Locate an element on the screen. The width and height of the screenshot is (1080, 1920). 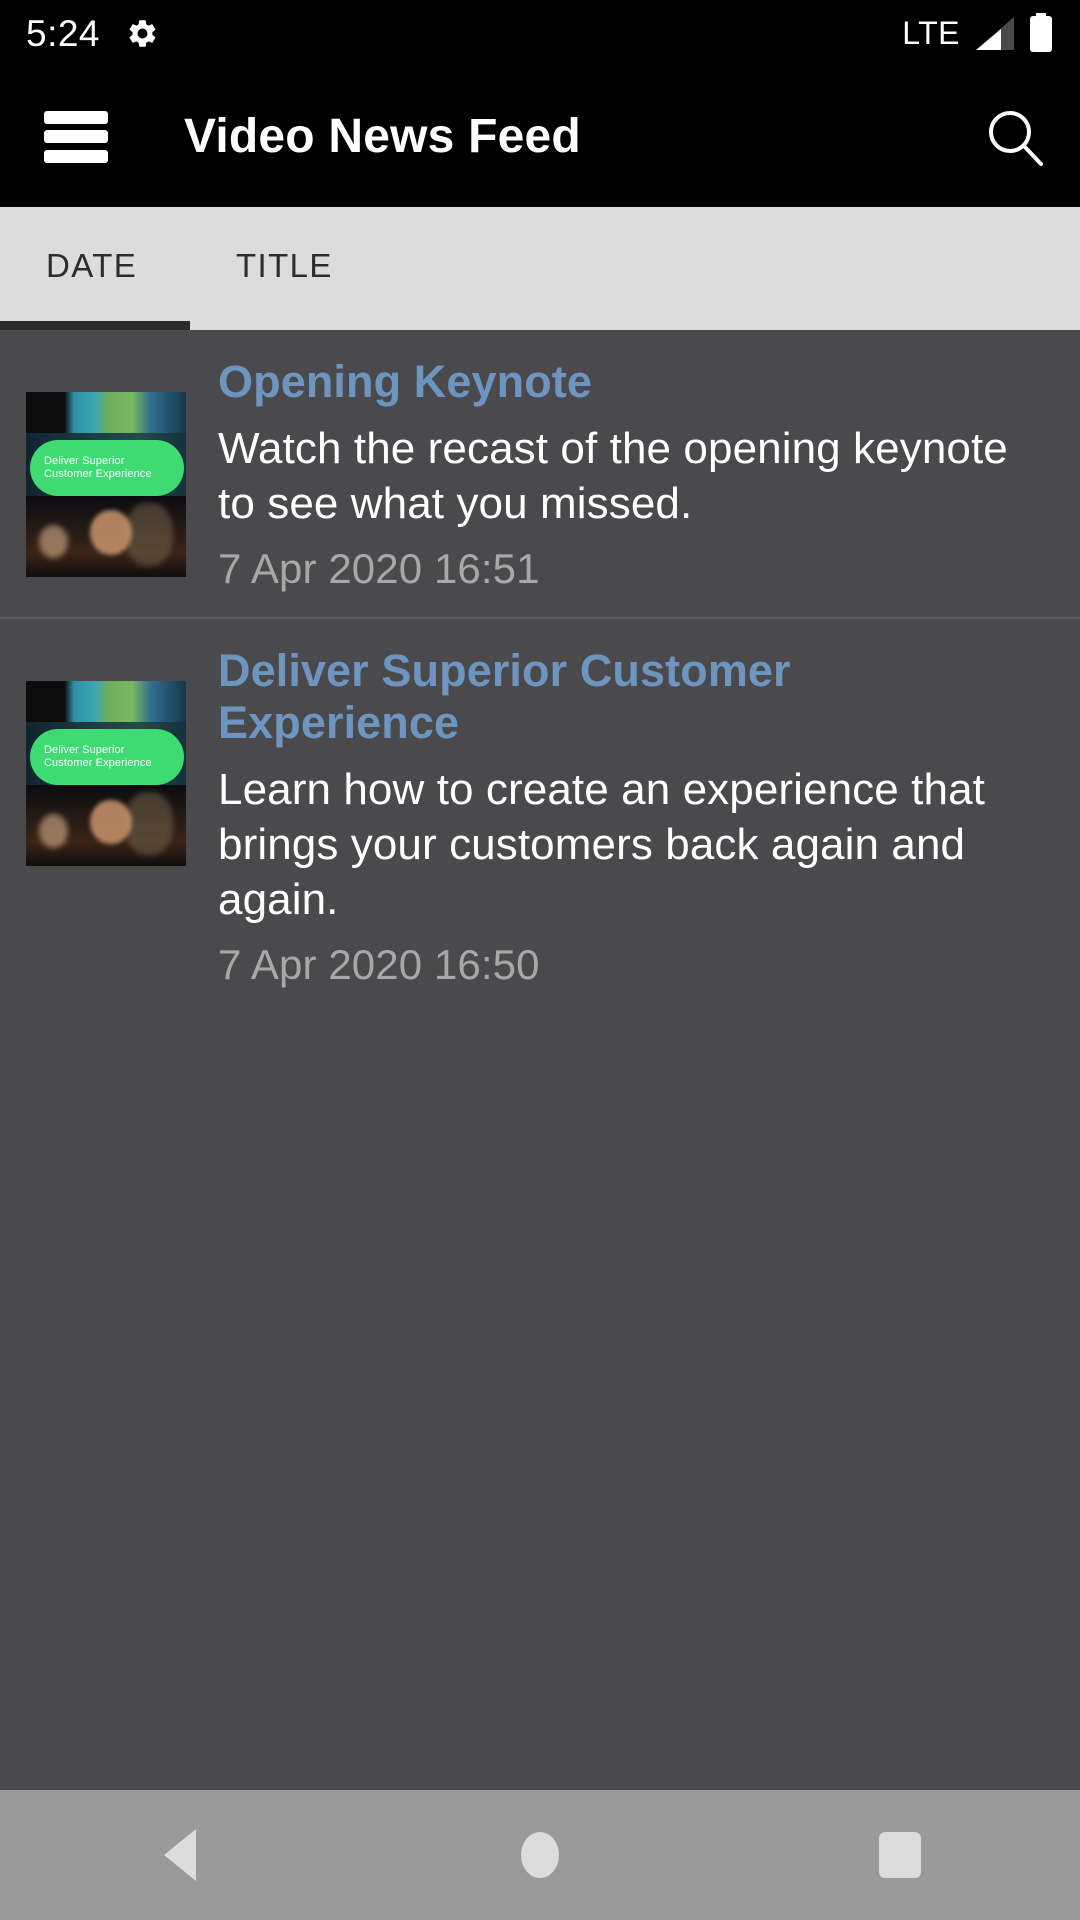
nav-recents-button is located at coordinates (900, 1855).